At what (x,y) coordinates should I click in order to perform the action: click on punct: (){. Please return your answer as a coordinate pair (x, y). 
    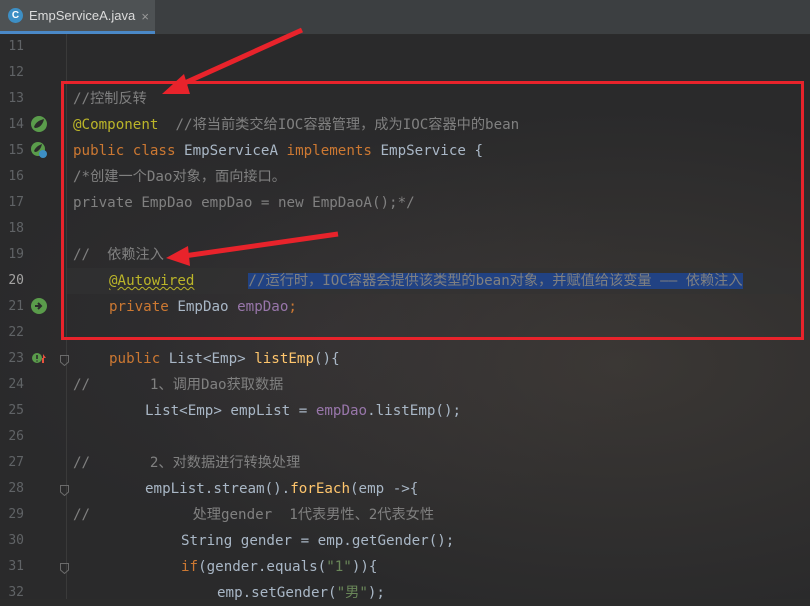
    Looking at the image, I should click on (327, 359).